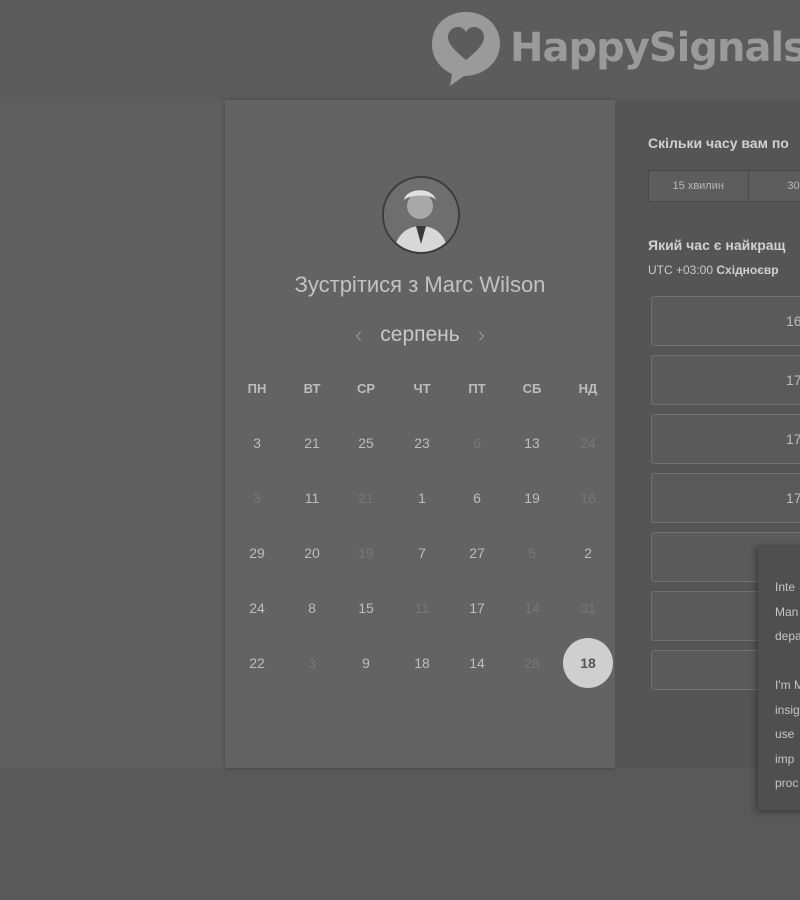 This screenshot has width=800, height=900. What do you see at coordinates (422, 498) in the screenshot?
I see `calendar-day: 1` at bounding box center [422, 498].